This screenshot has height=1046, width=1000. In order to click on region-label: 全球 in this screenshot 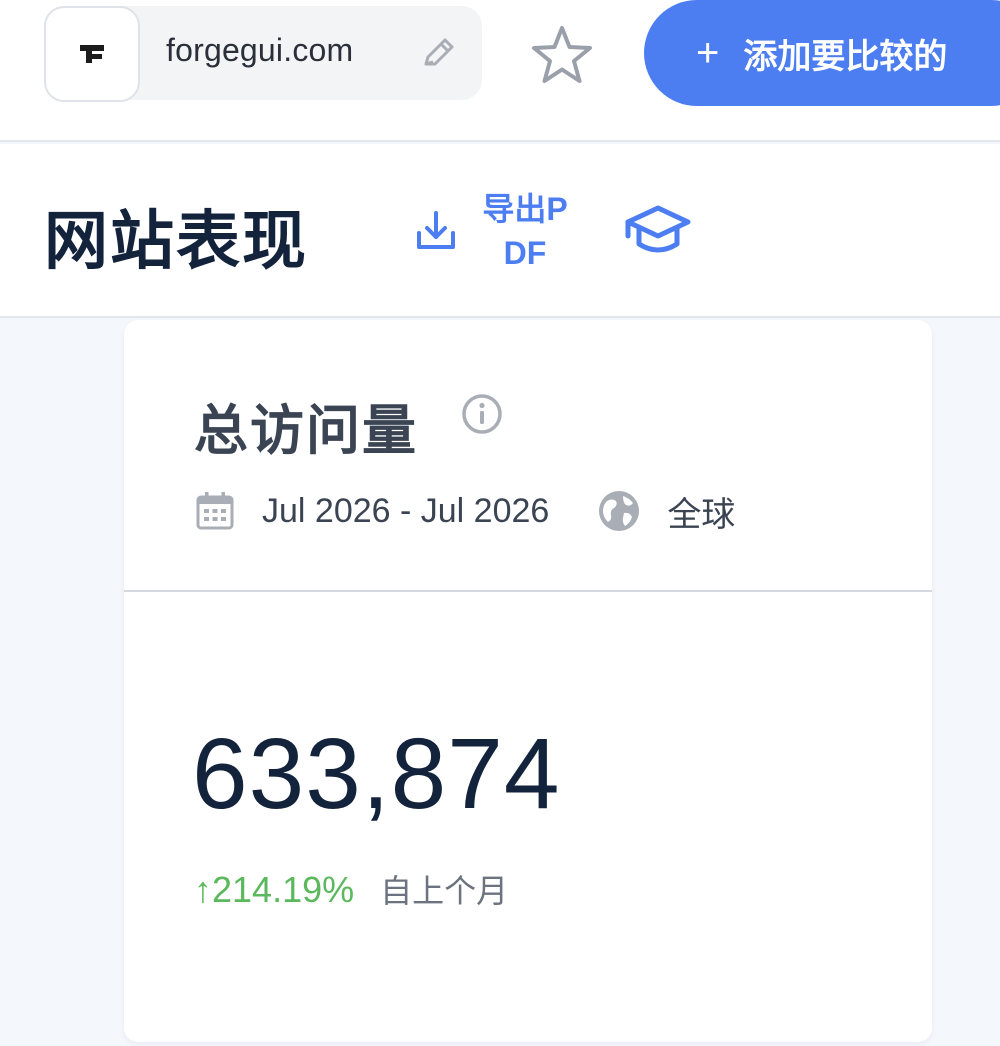, I will do `click(701, 514)`.